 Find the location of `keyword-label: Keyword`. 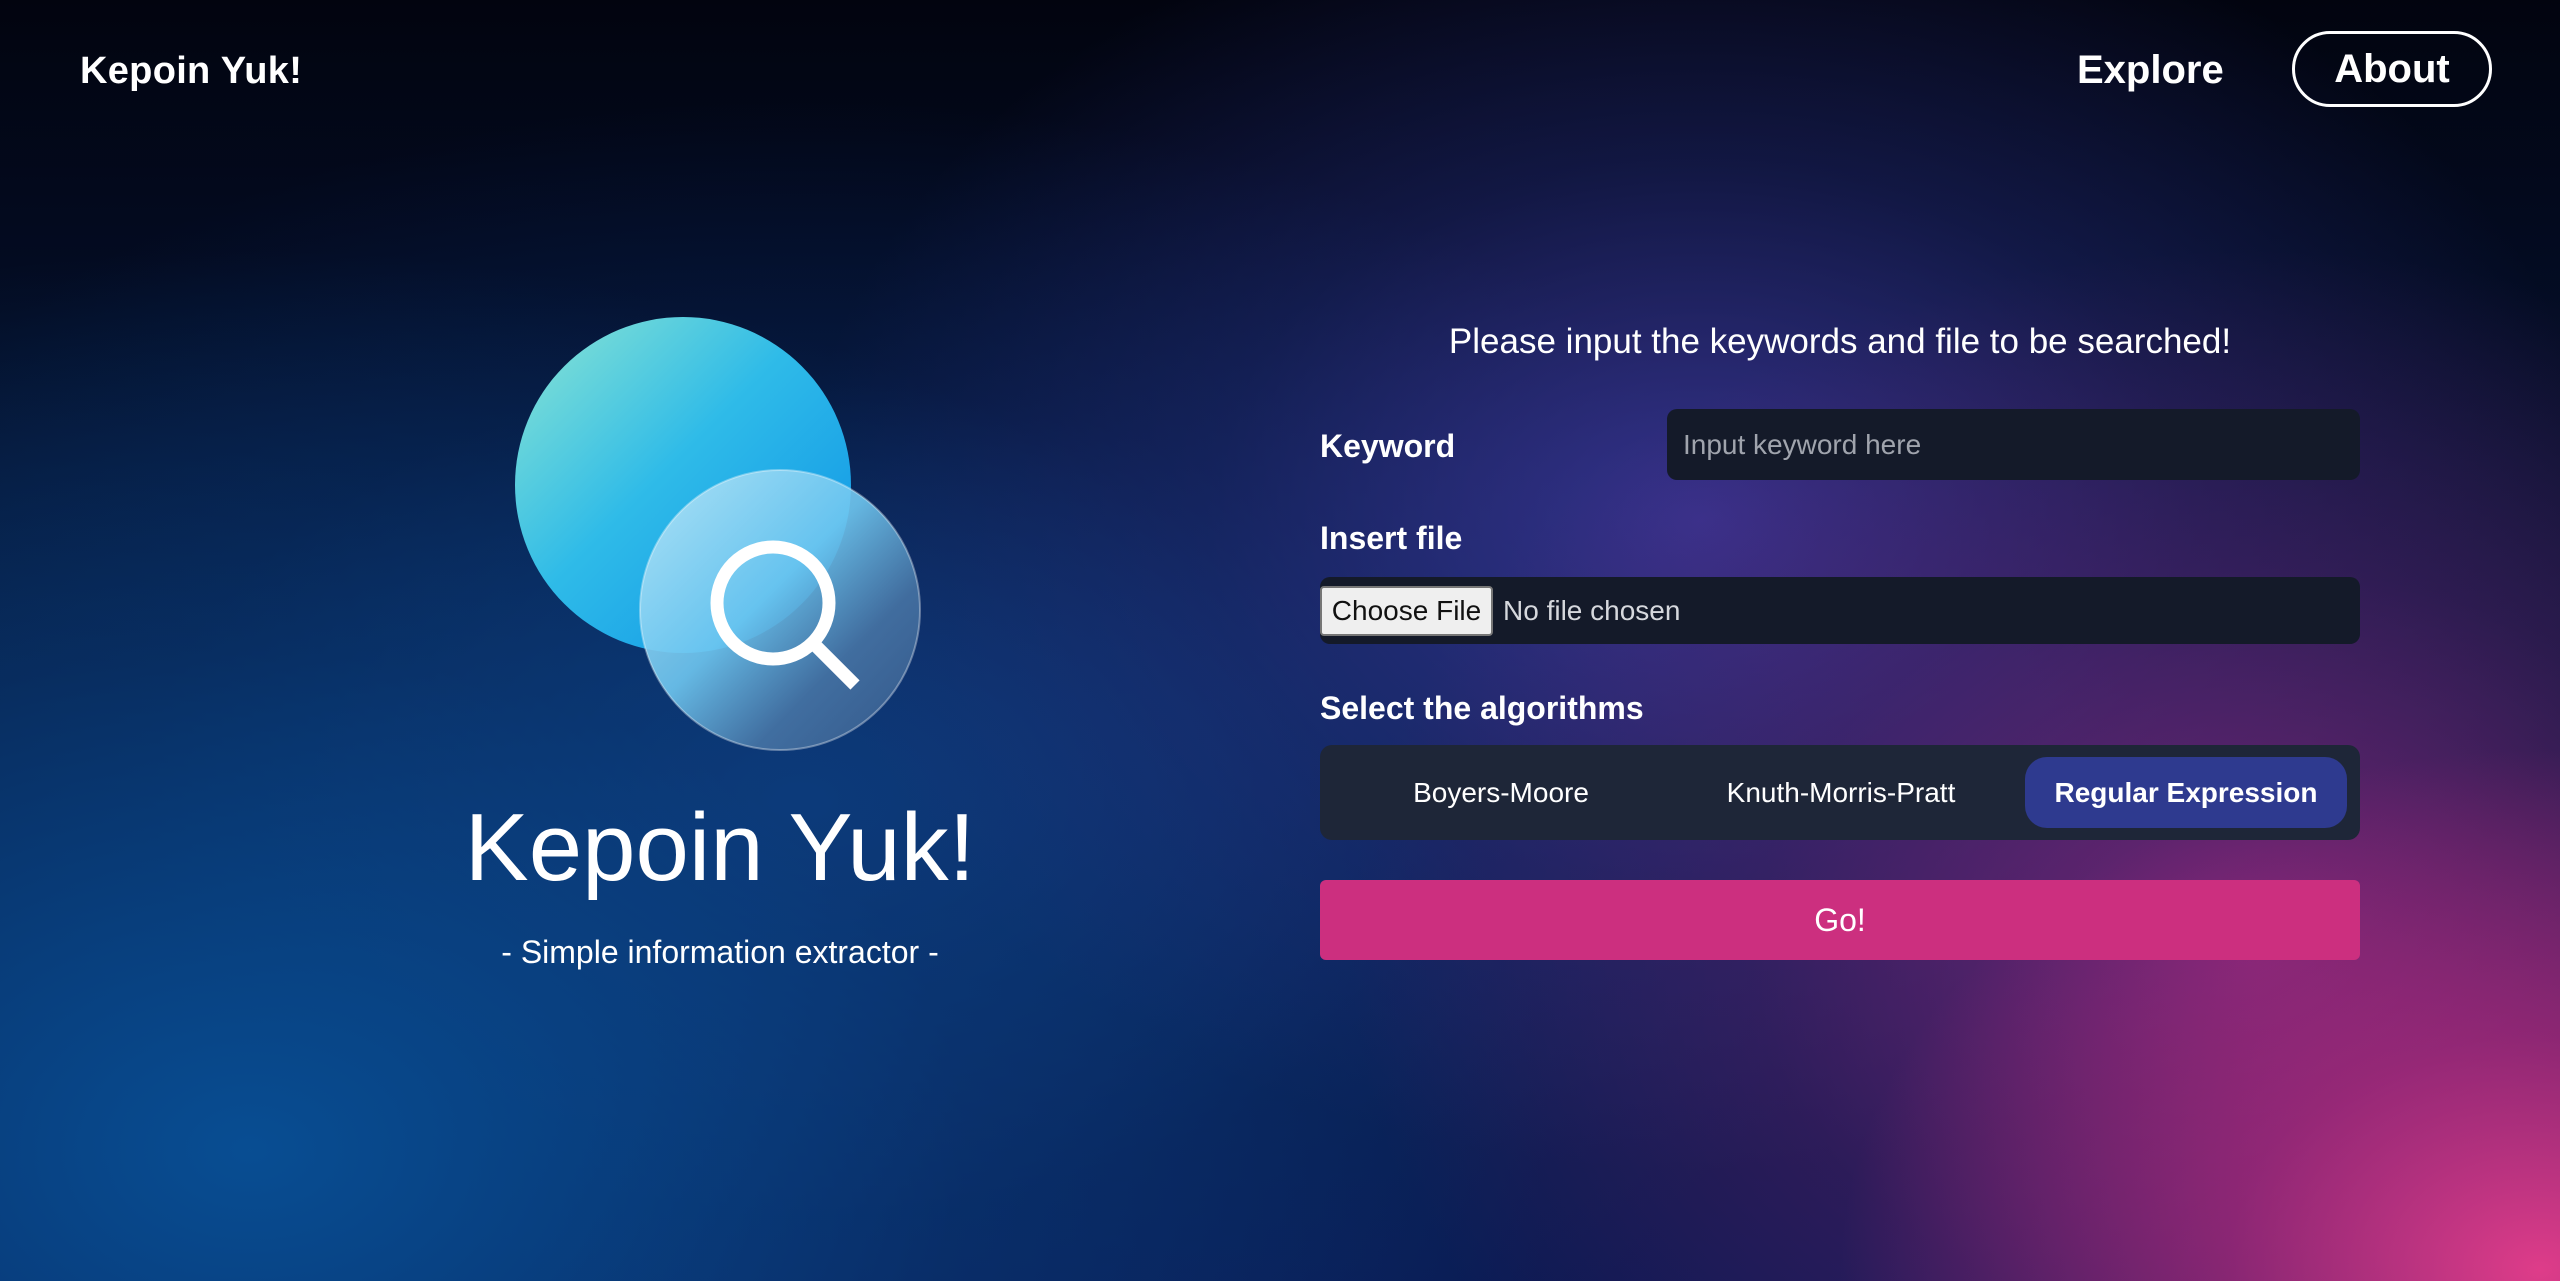

keyword-label: Keyword is located at coordinates (1388, 446).